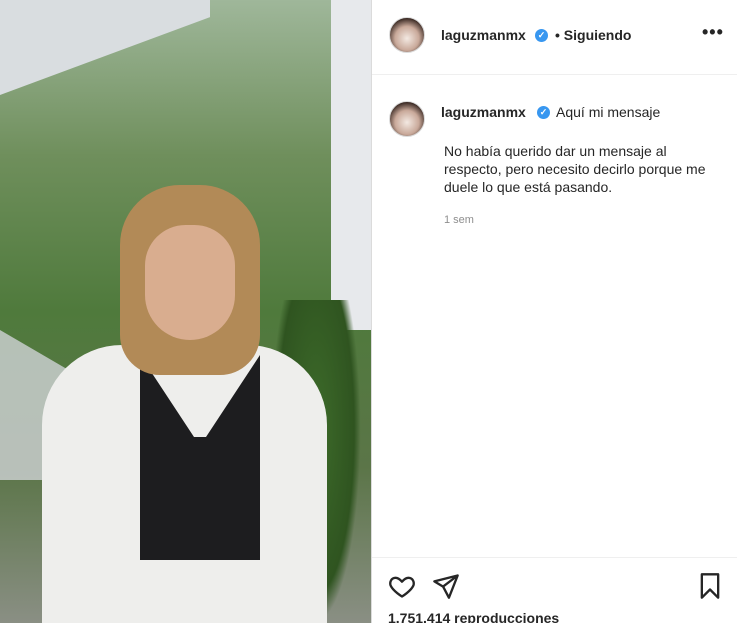 Image resolution: width=737 pixels, height=623 pixels. Describe the element at coordinates (105, 47) in the screenshot. I see `roof-shape` at that location.